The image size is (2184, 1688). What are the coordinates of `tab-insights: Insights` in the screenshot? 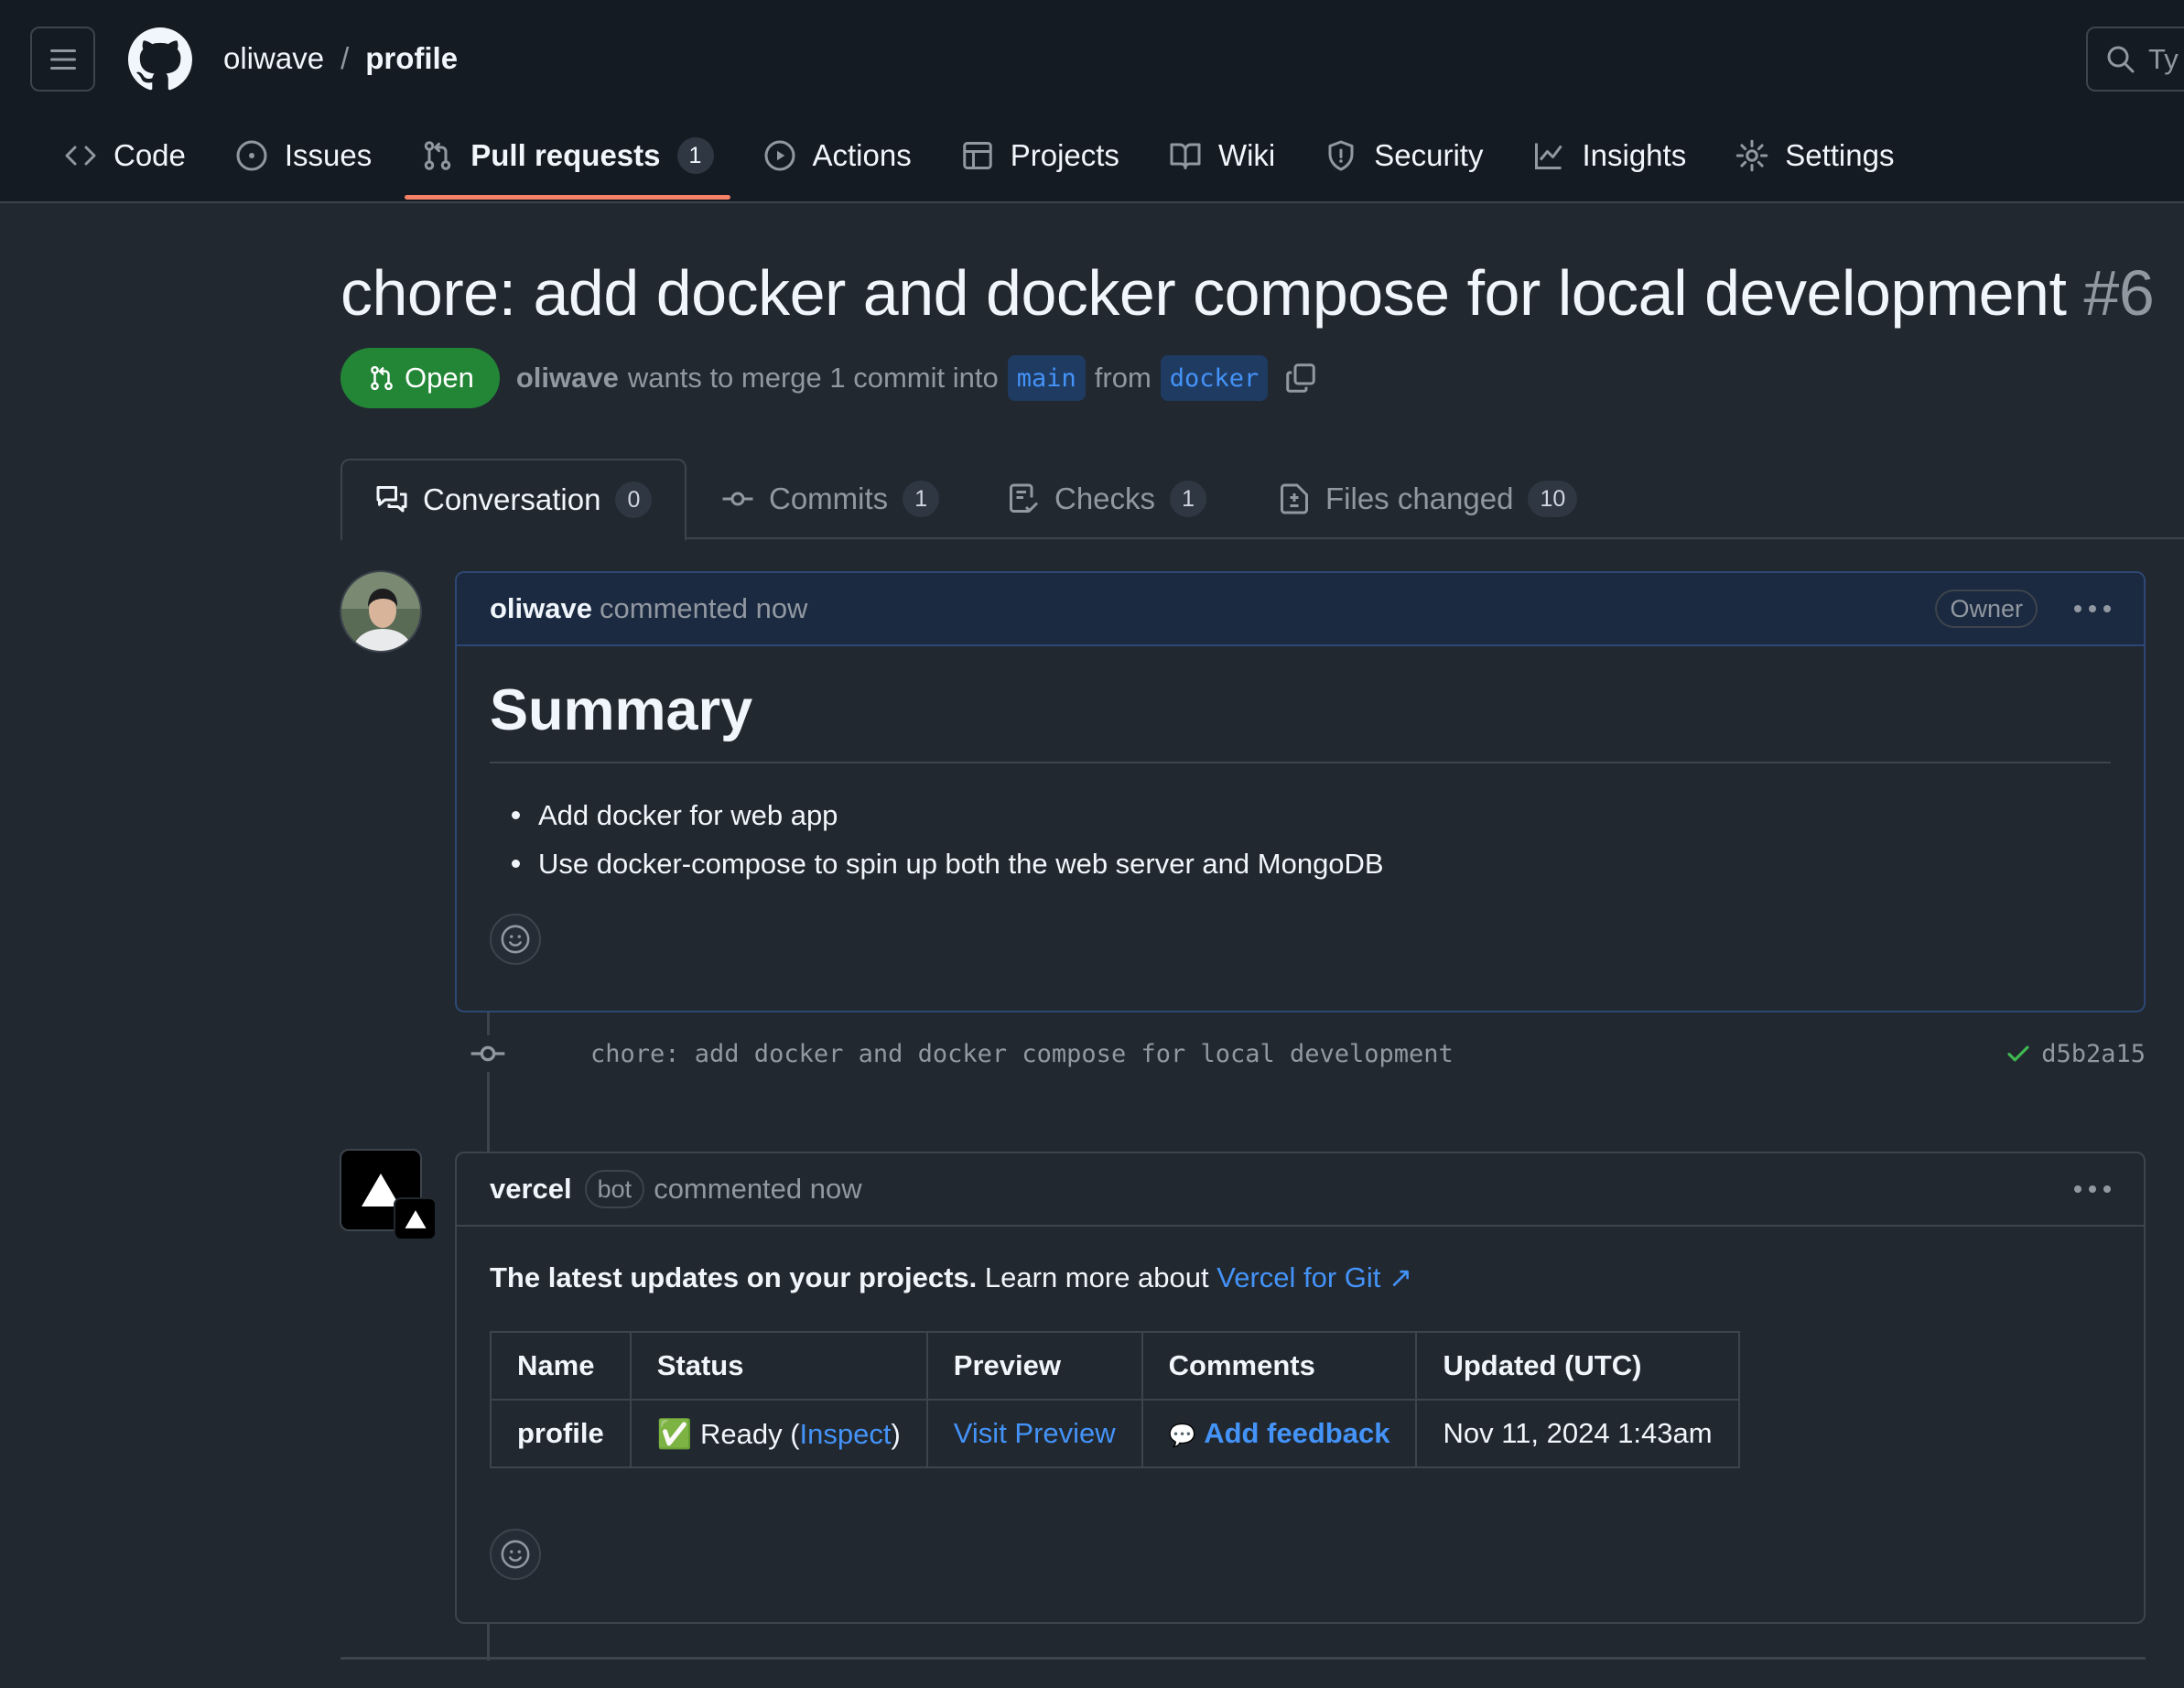 It's located at (1609, 155).